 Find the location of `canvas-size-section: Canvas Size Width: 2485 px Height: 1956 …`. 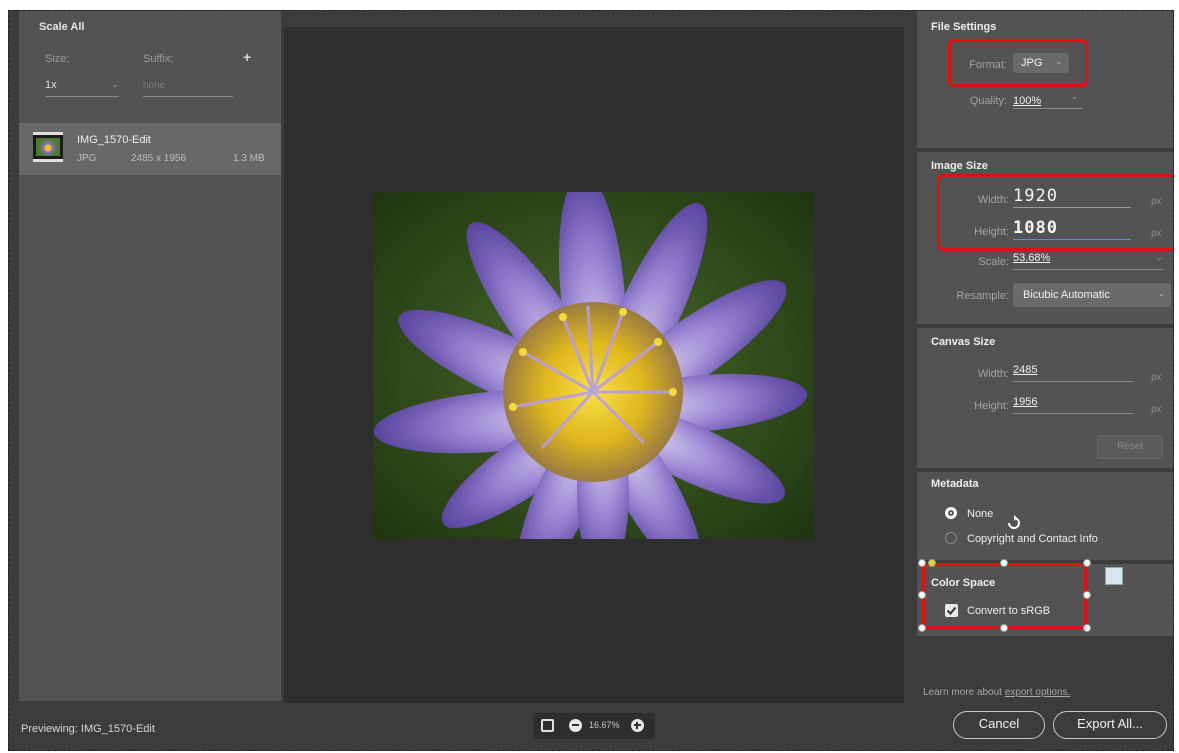

canvas-size-section: Canvas Size Width: 2485 px Height: 1956 … is located at coordinates (1045, 398).